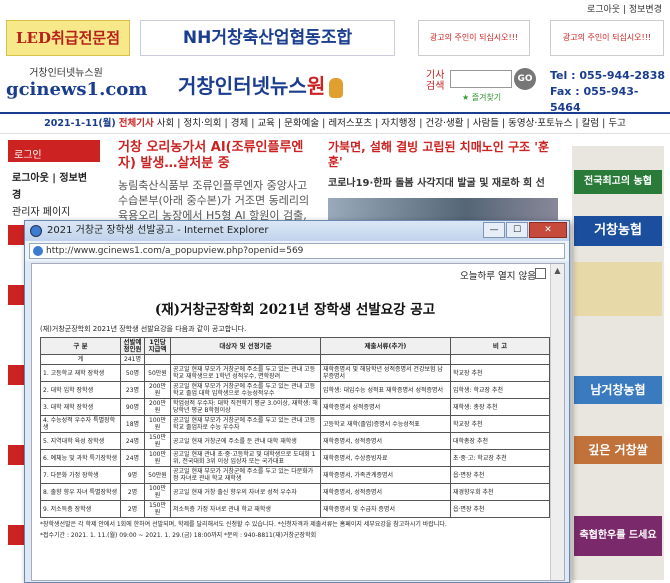 This screenshot has width=670, height=583. What do you see at coordinates (474, 38) in the screenshot?
I see `ad-slot-1: 광고의 주인이 되십시오!!!` at bounding box center [474, 38].